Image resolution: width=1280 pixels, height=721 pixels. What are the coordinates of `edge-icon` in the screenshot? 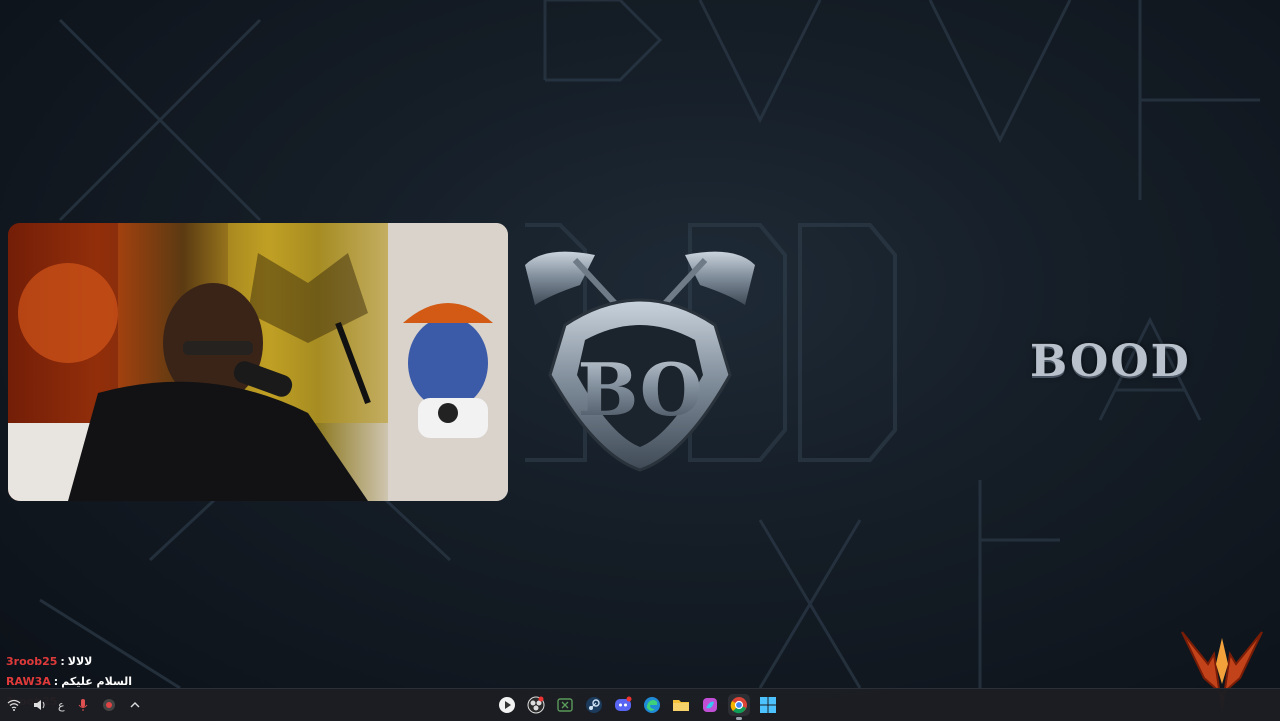 It's located at (652, 705).